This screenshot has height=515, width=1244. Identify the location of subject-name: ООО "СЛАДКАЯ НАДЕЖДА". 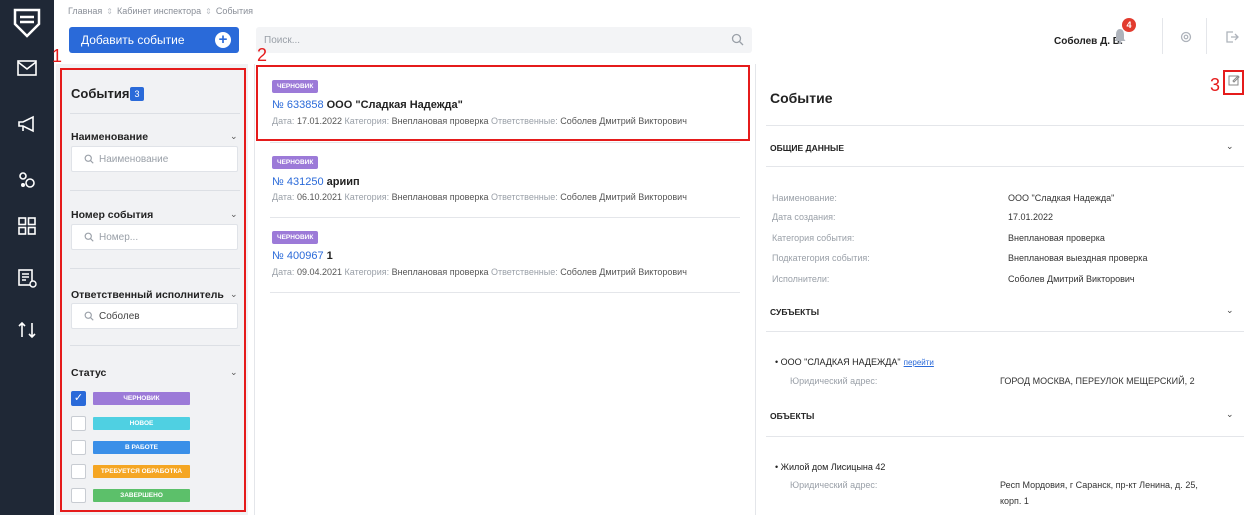
(840, 362).